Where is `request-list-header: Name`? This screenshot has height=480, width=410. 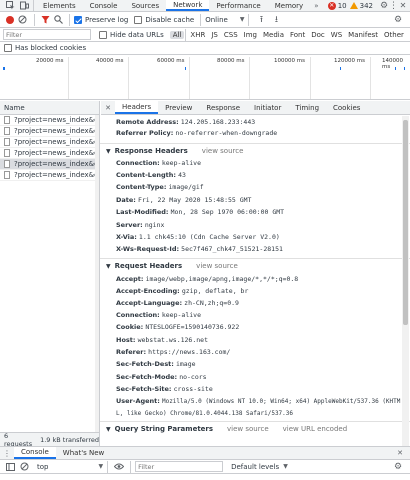
request-list-header: Name is located at coordinates (49, 108).